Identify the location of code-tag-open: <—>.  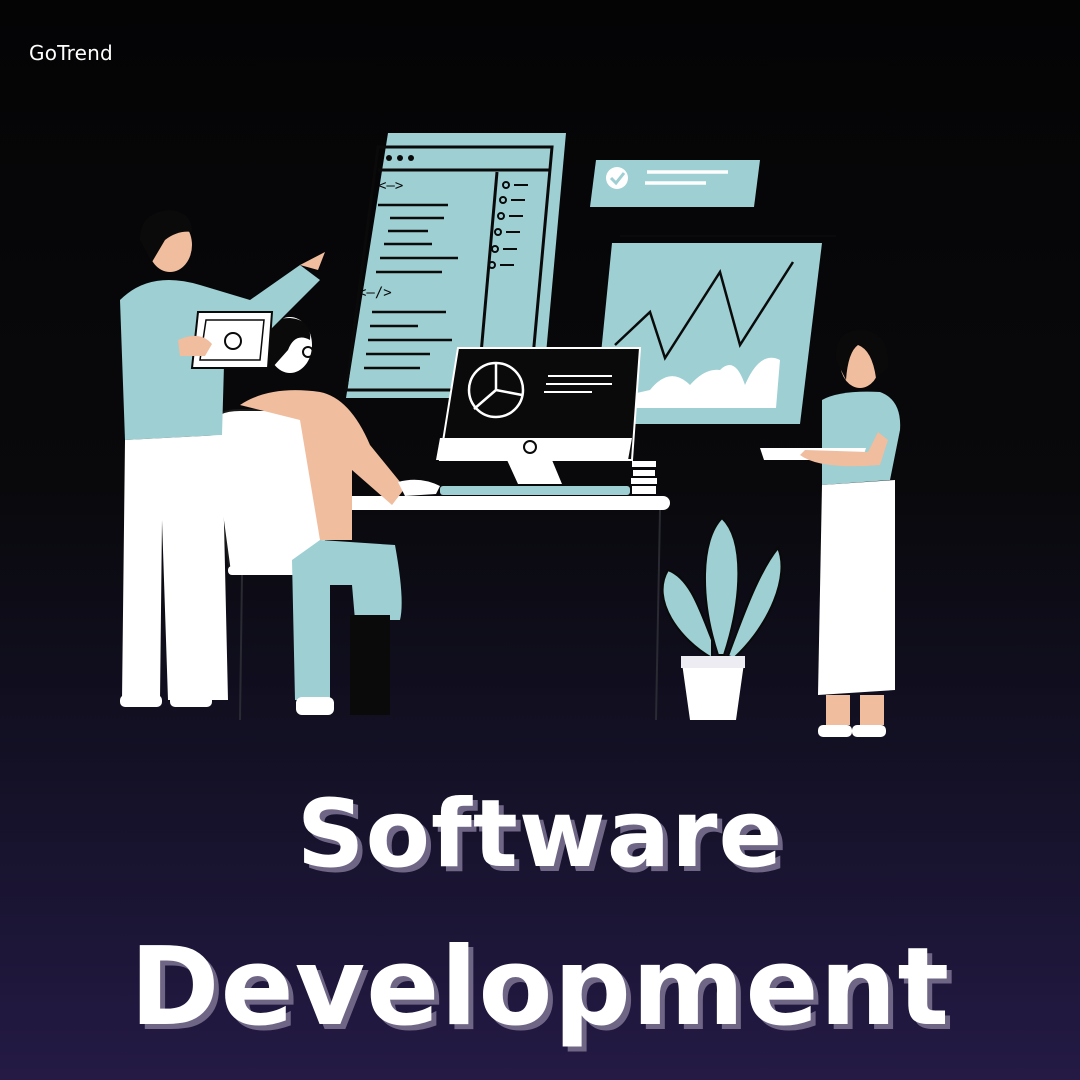
(390, 186).